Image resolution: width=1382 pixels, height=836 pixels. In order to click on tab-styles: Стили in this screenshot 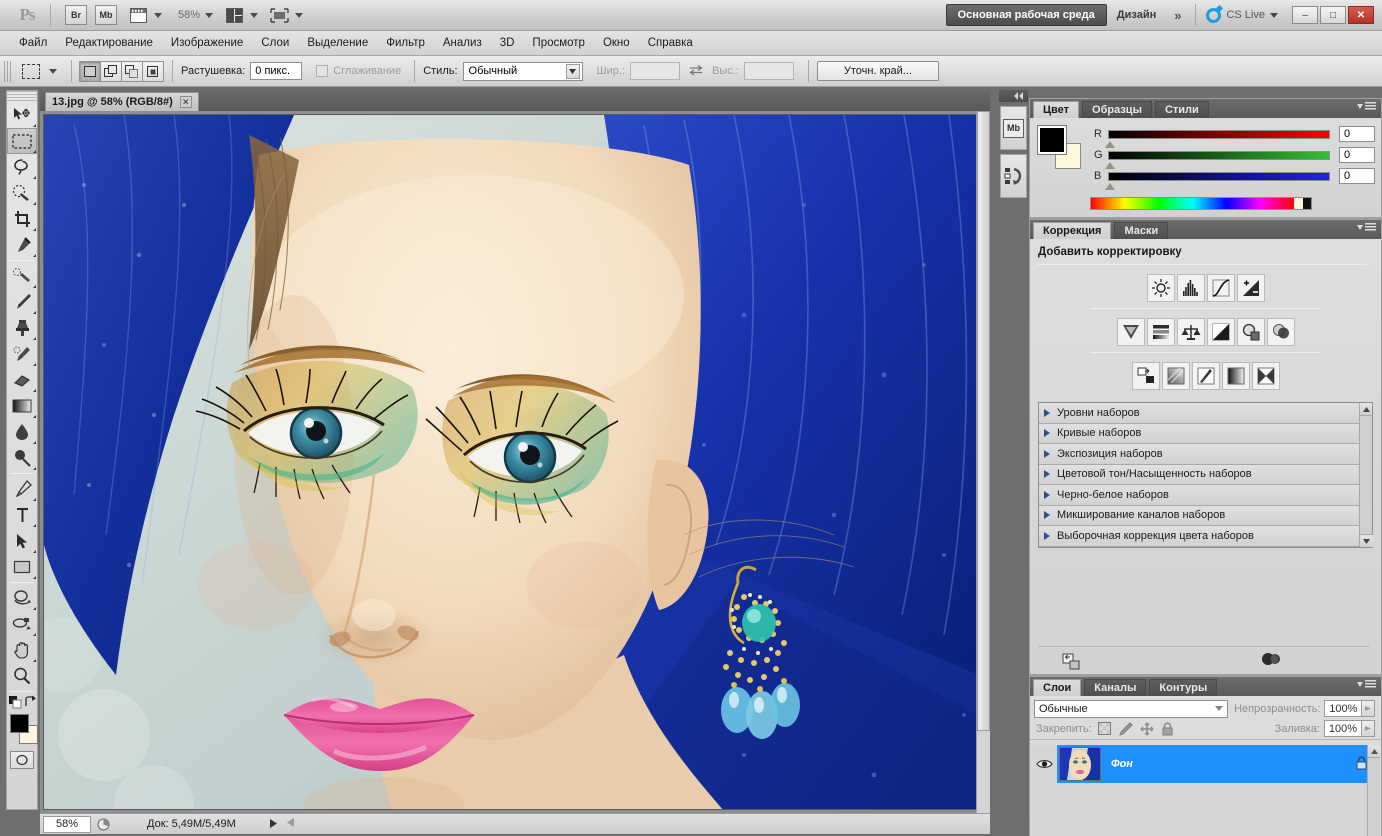, I will do `click(1181, 109)`.